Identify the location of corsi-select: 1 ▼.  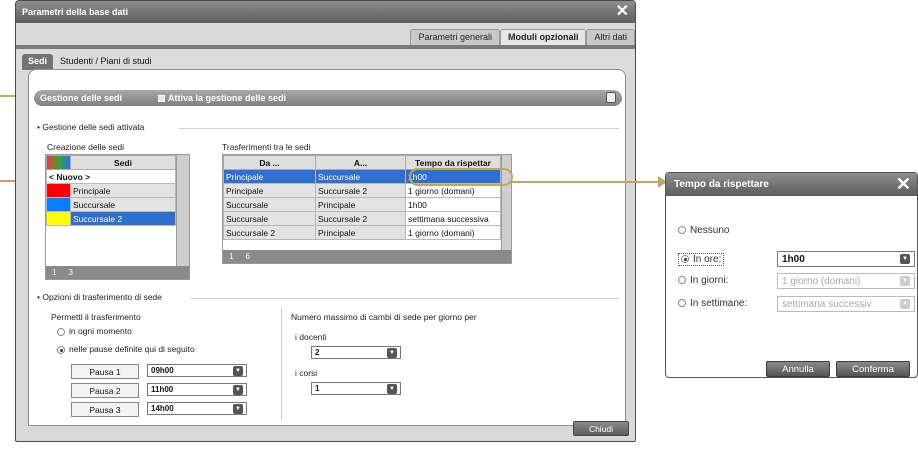
(356, 388).